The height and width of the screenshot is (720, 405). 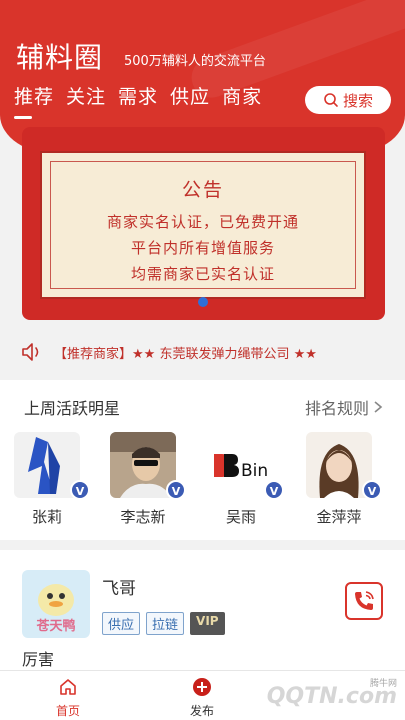 I want to click on ranking-rules-link: 排名规则, so click(x=344, y=407).